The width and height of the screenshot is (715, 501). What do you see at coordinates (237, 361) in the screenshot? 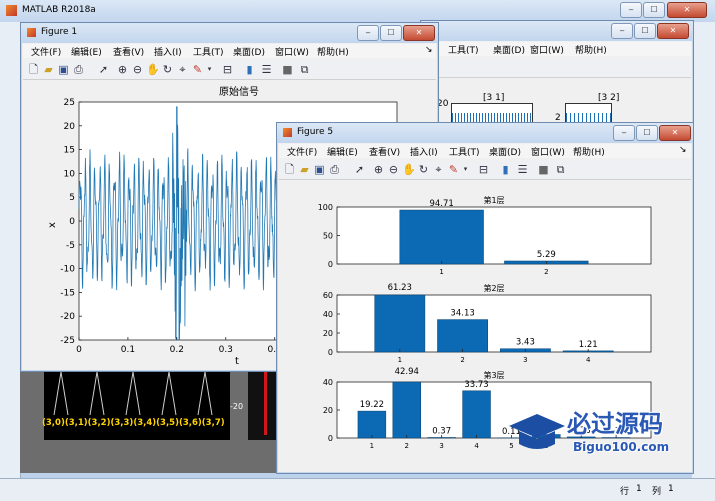
I see `x-axis-label: t` at bounding box center [237, 361].